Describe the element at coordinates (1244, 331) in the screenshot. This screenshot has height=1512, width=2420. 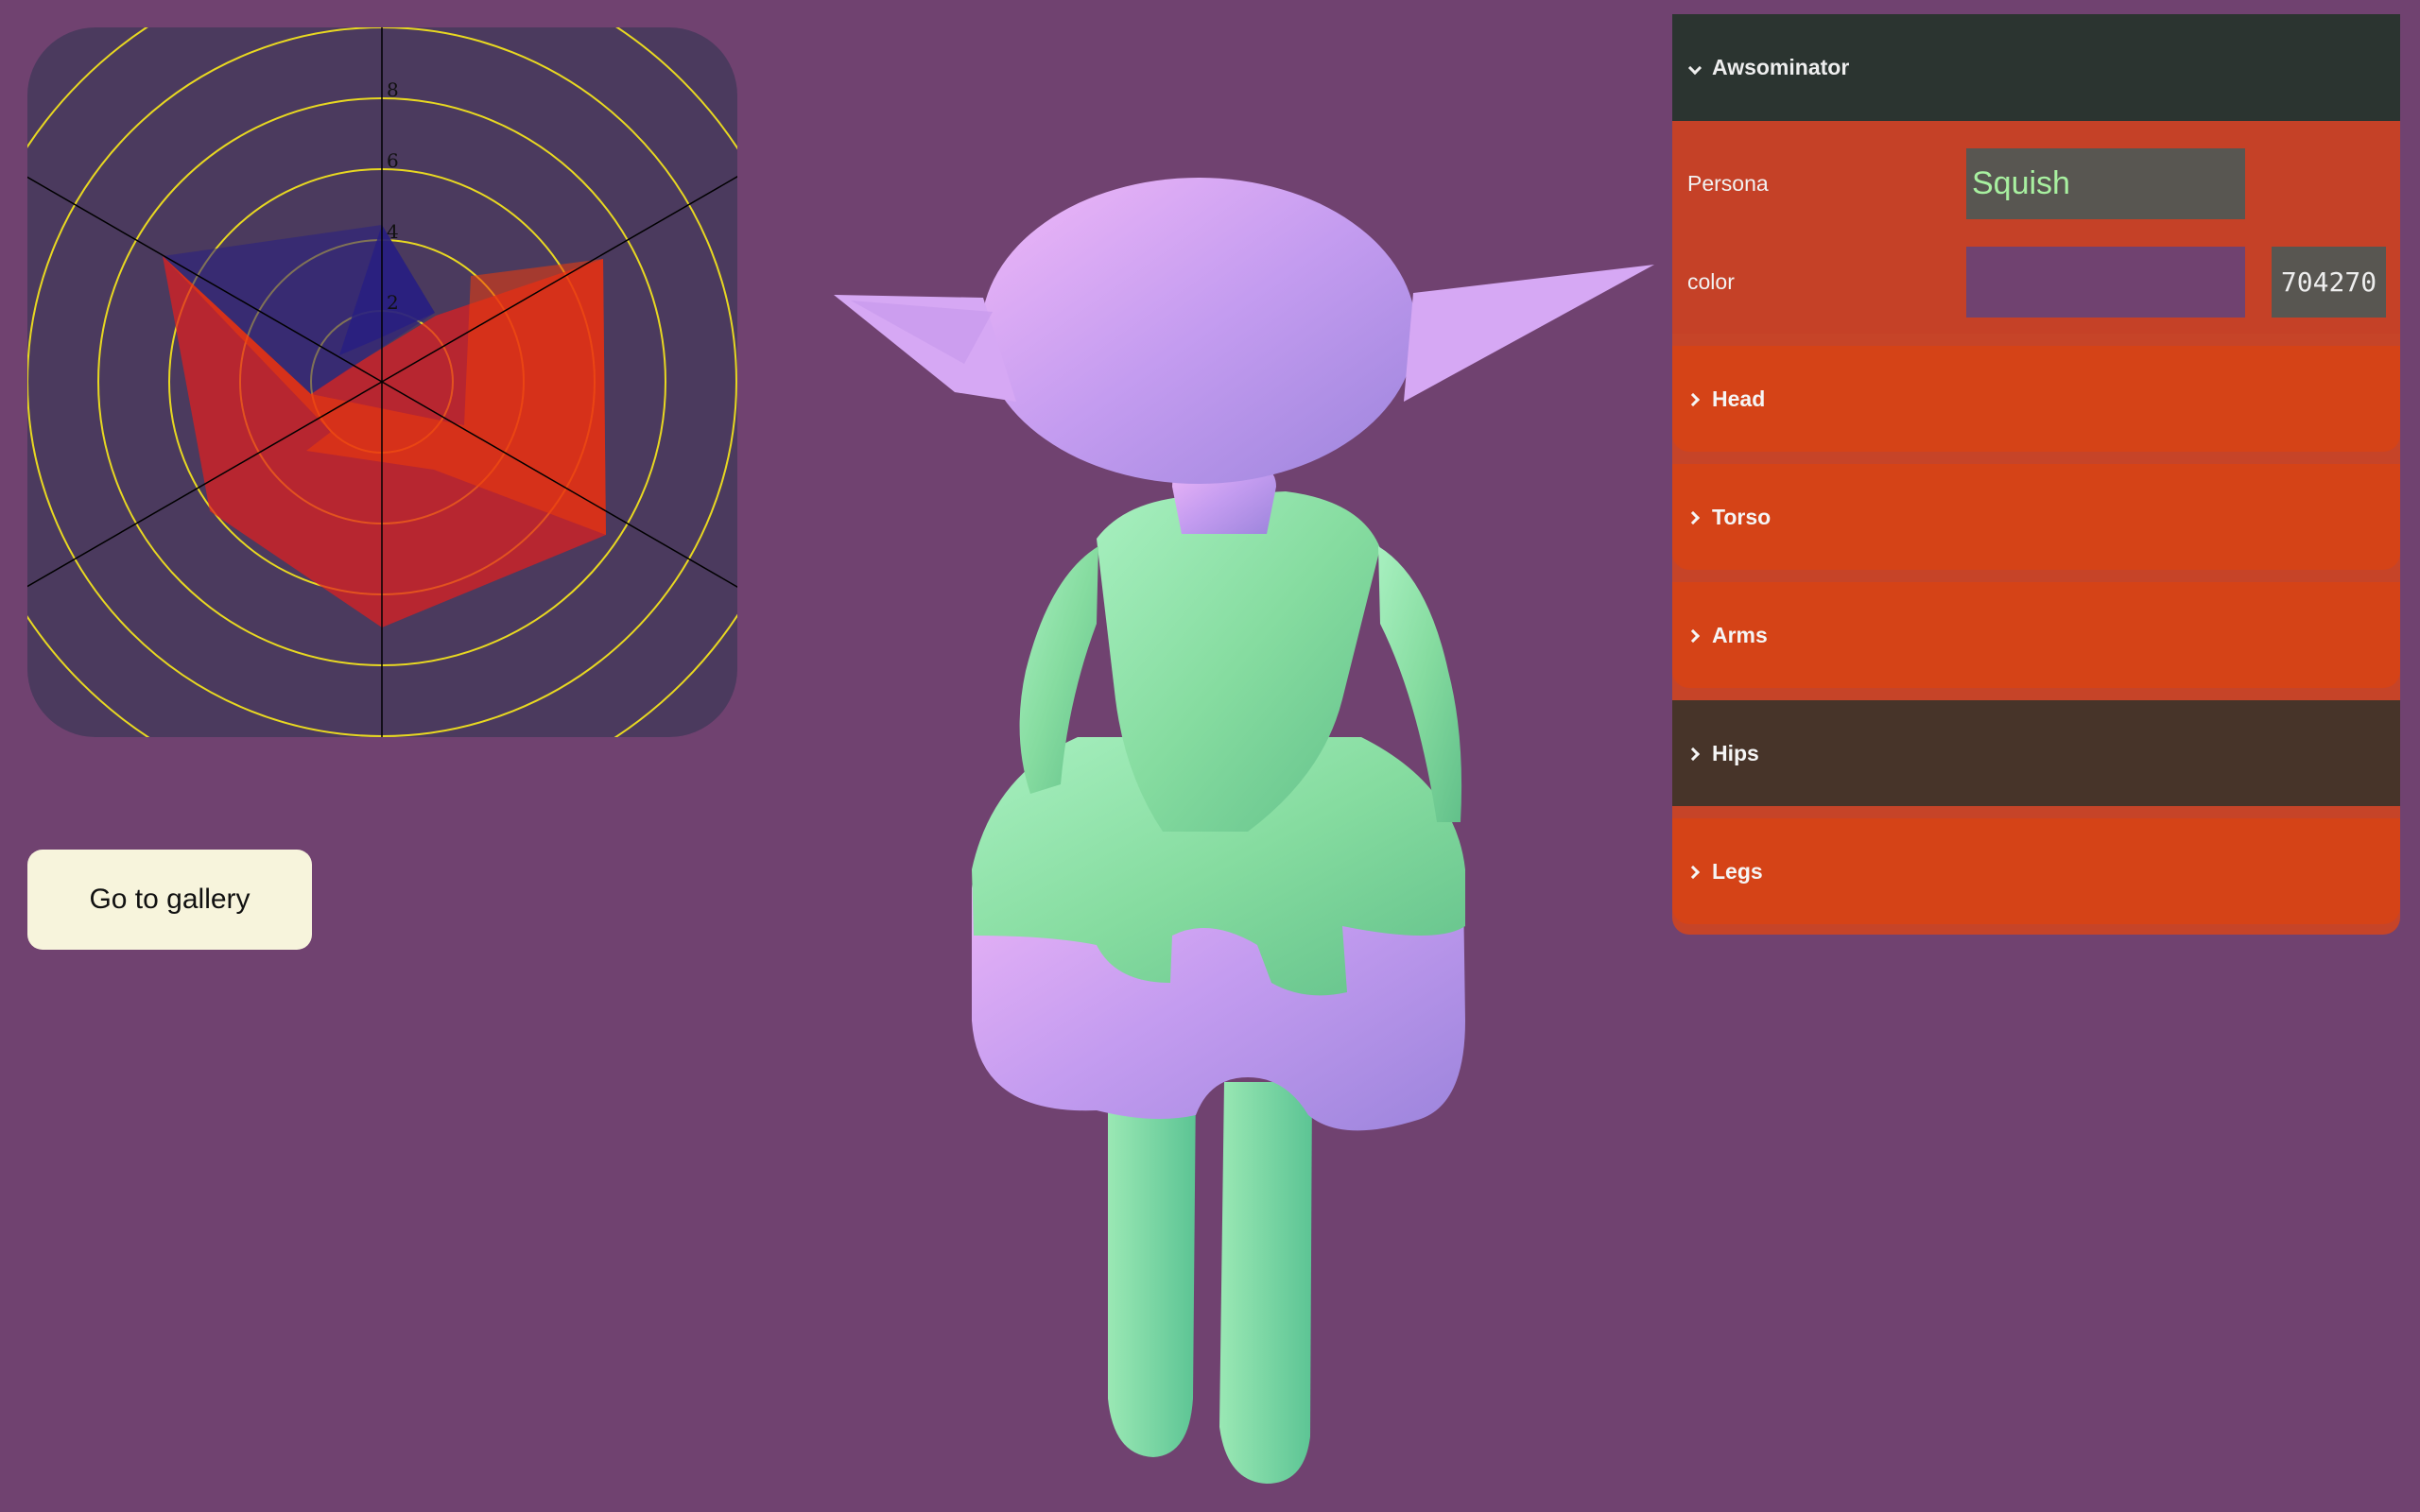
I see `head` at that location.